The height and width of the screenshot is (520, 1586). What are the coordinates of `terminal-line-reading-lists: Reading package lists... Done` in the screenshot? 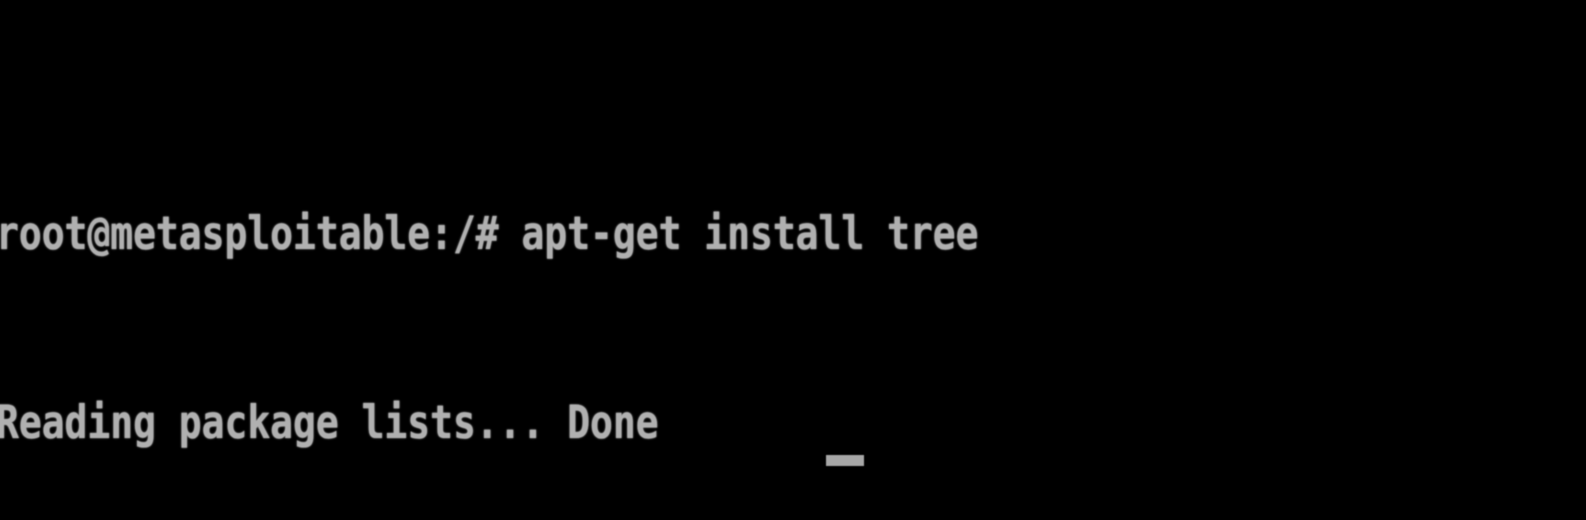 It's located at (329, 422).